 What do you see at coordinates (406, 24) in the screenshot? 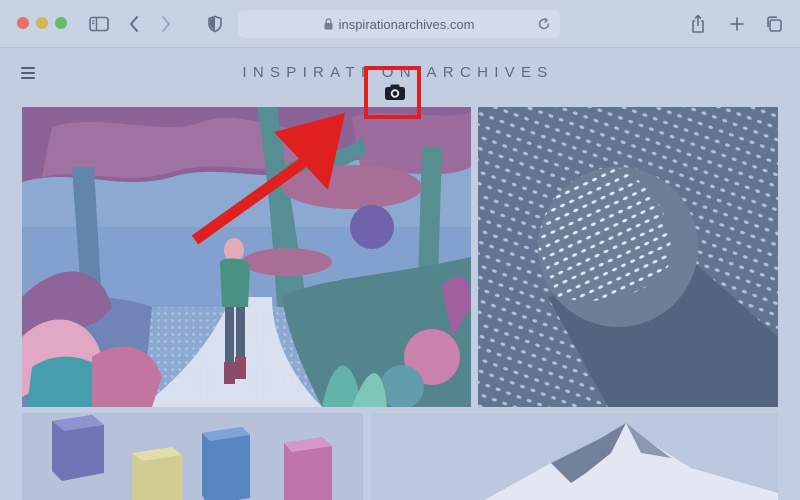
I see `url-text: inspirationarchives.com` at bounding box center [406, 24].